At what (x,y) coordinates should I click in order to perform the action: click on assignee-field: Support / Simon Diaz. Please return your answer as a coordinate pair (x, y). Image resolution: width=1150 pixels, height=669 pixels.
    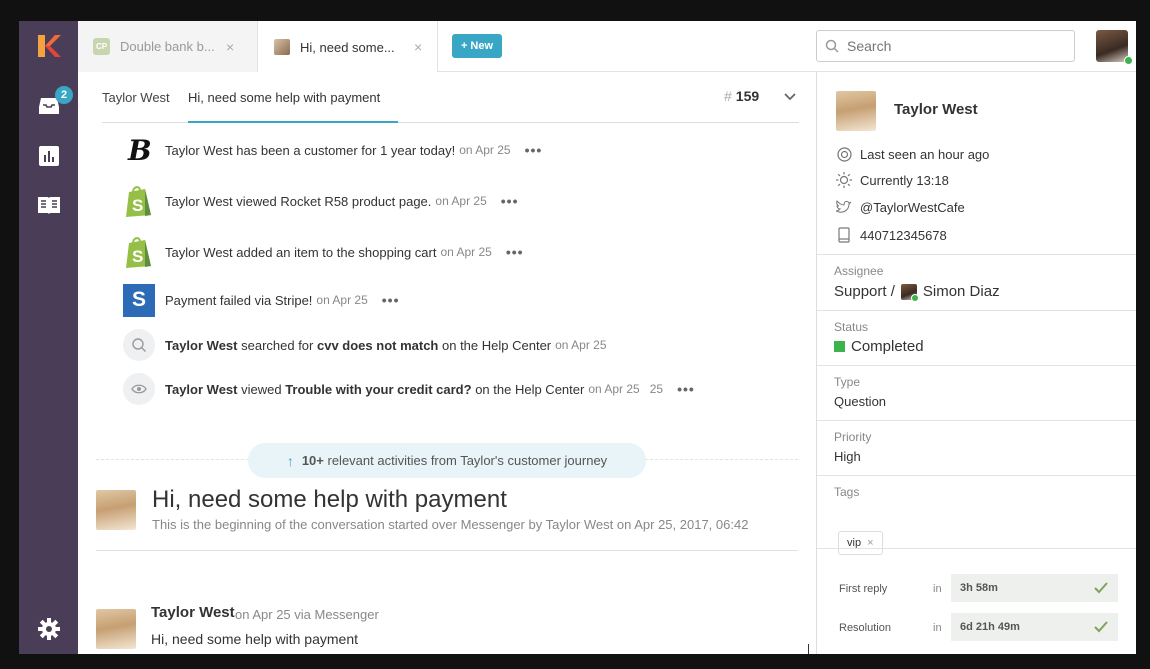
    Looking at the image, I should click on (917, 292).